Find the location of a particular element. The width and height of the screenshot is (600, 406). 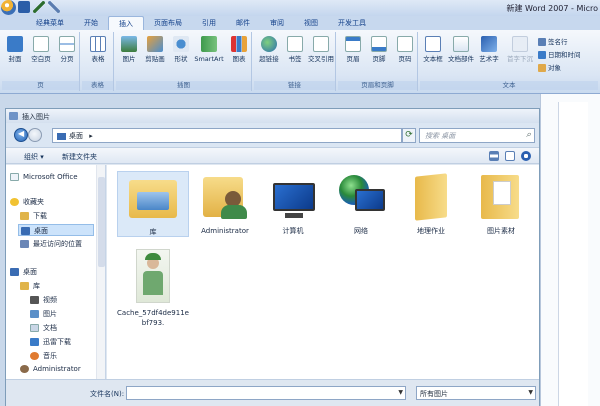

file-item-picture-materials: 图片素材 is located at coordinates (501, 203).